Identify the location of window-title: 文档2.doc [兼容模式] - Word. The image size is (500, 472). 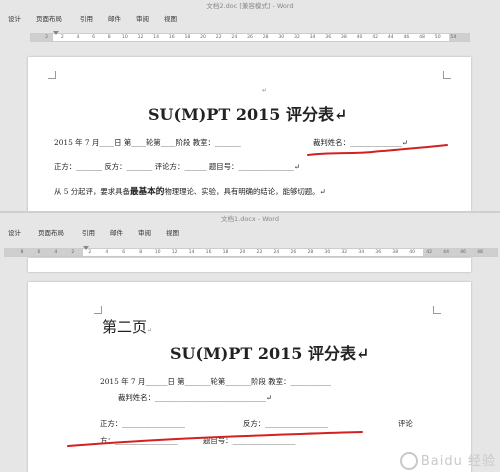
(250, 6).